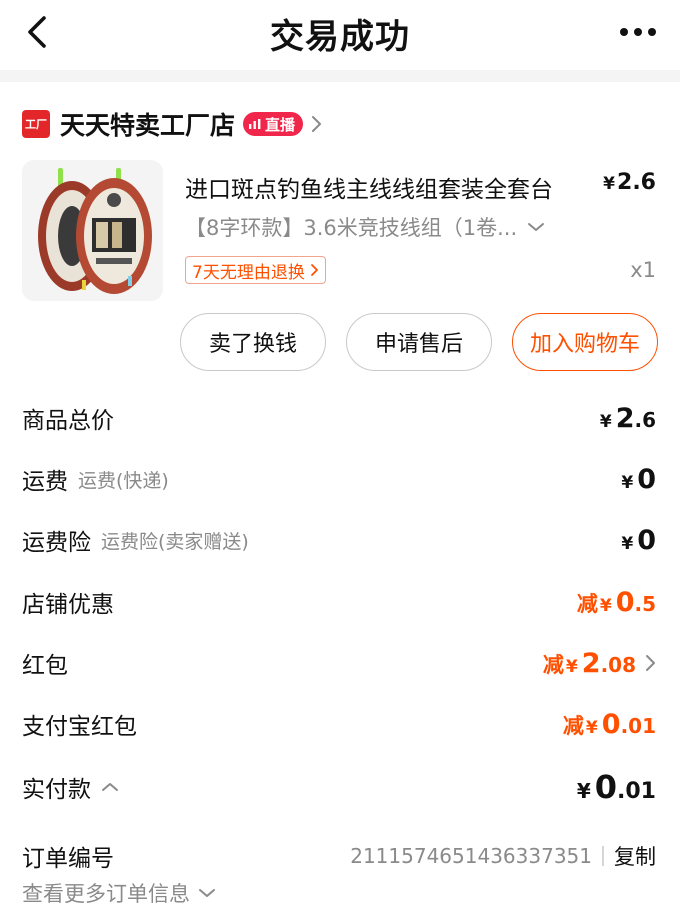  Describe the element at coordinates (255, 124) in the screenshot. I see `live-bars-icon` at that location.